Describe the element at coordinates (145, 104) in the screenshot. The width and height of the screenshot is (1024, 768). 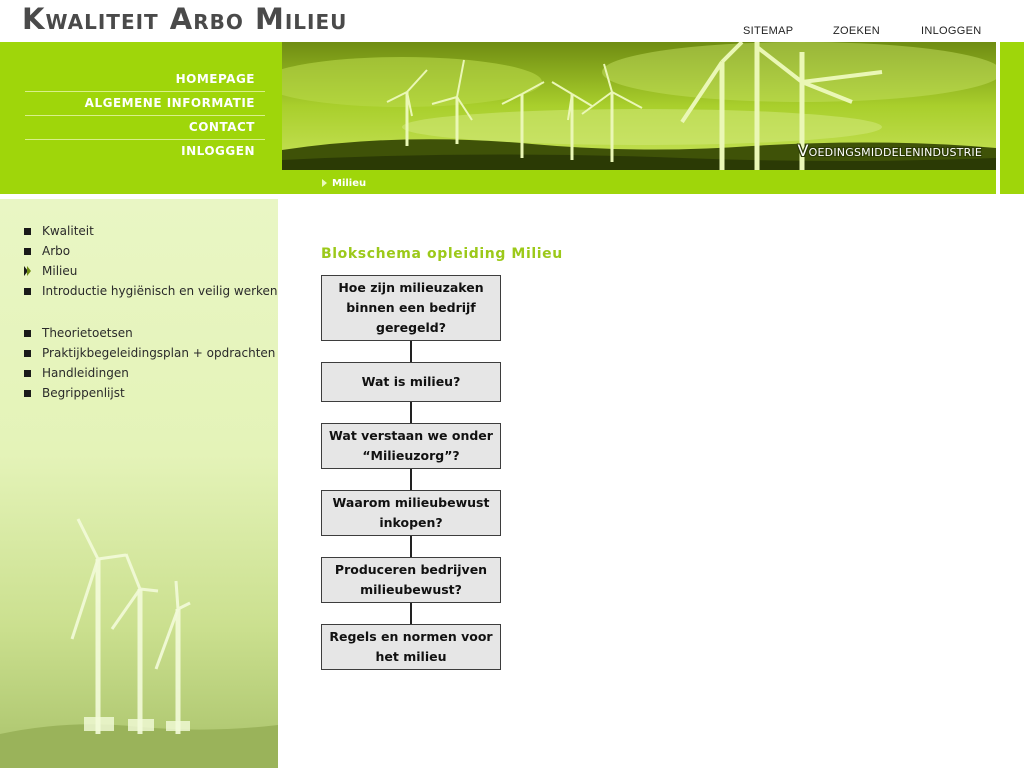
I see `nav-algemene-informatie: ALGEMENE INFORMATIE` at that location.